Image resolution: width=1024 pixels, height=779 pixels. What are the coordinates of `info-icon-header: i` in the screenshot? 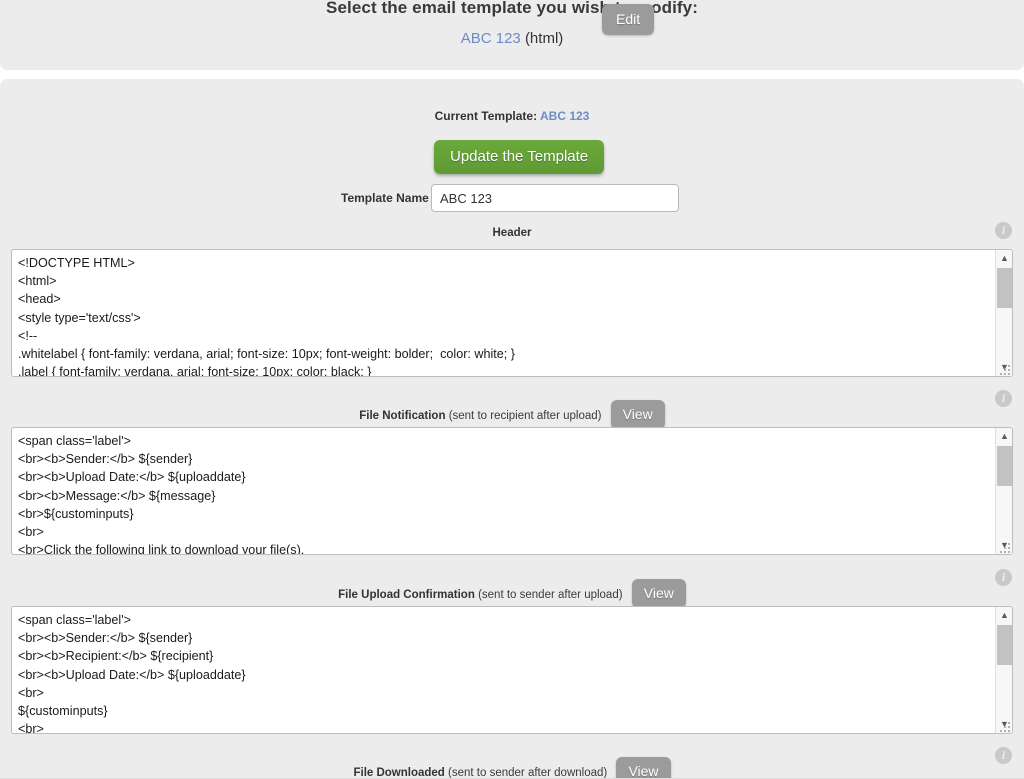 It's located at (1003, 230).